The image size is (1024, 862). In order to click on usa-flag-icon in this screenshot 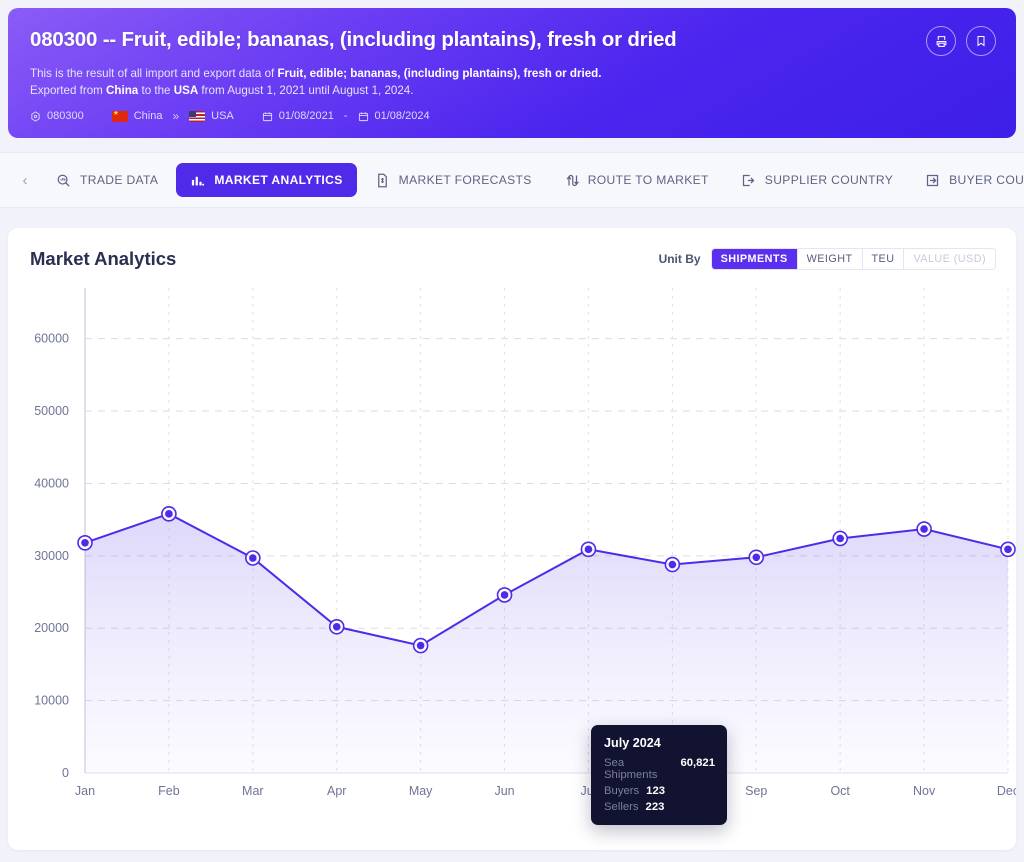, I will do `click(197, 116)`.